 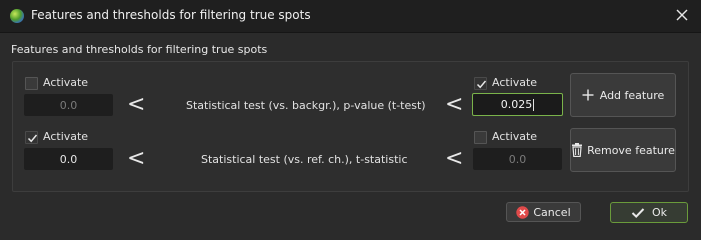 What do you see at coordinates (588, 95) in the screenshot?
I see `plus-icon` at bounding box center [588, 95].